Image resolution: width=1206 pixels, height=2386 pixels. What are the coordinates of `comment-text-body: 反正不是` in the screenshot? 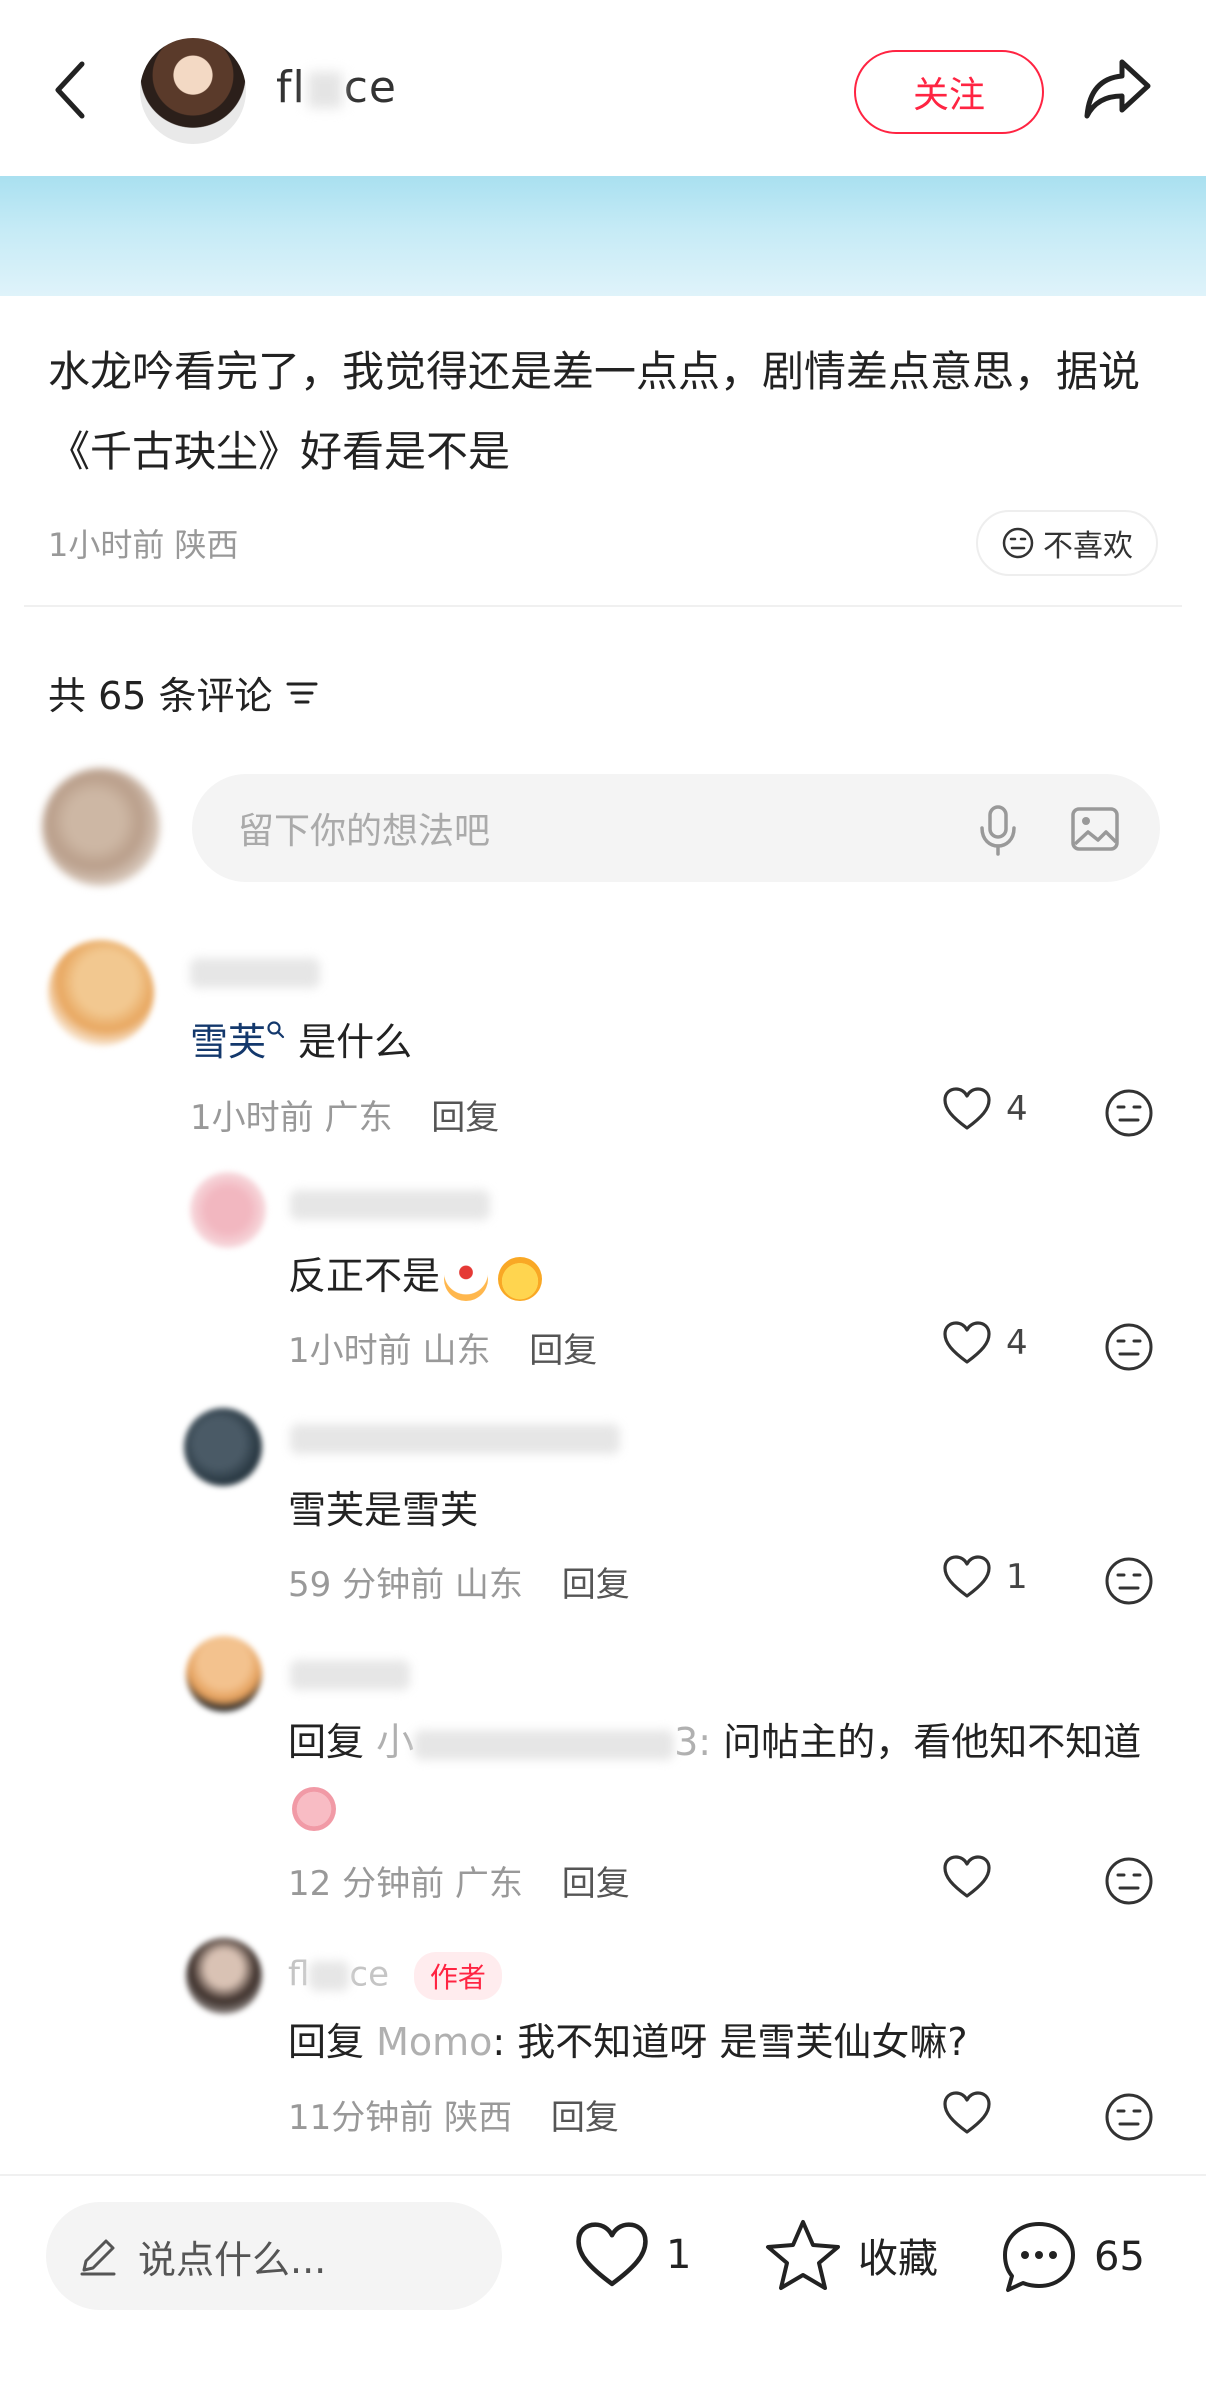 It's located at (364, 1276).